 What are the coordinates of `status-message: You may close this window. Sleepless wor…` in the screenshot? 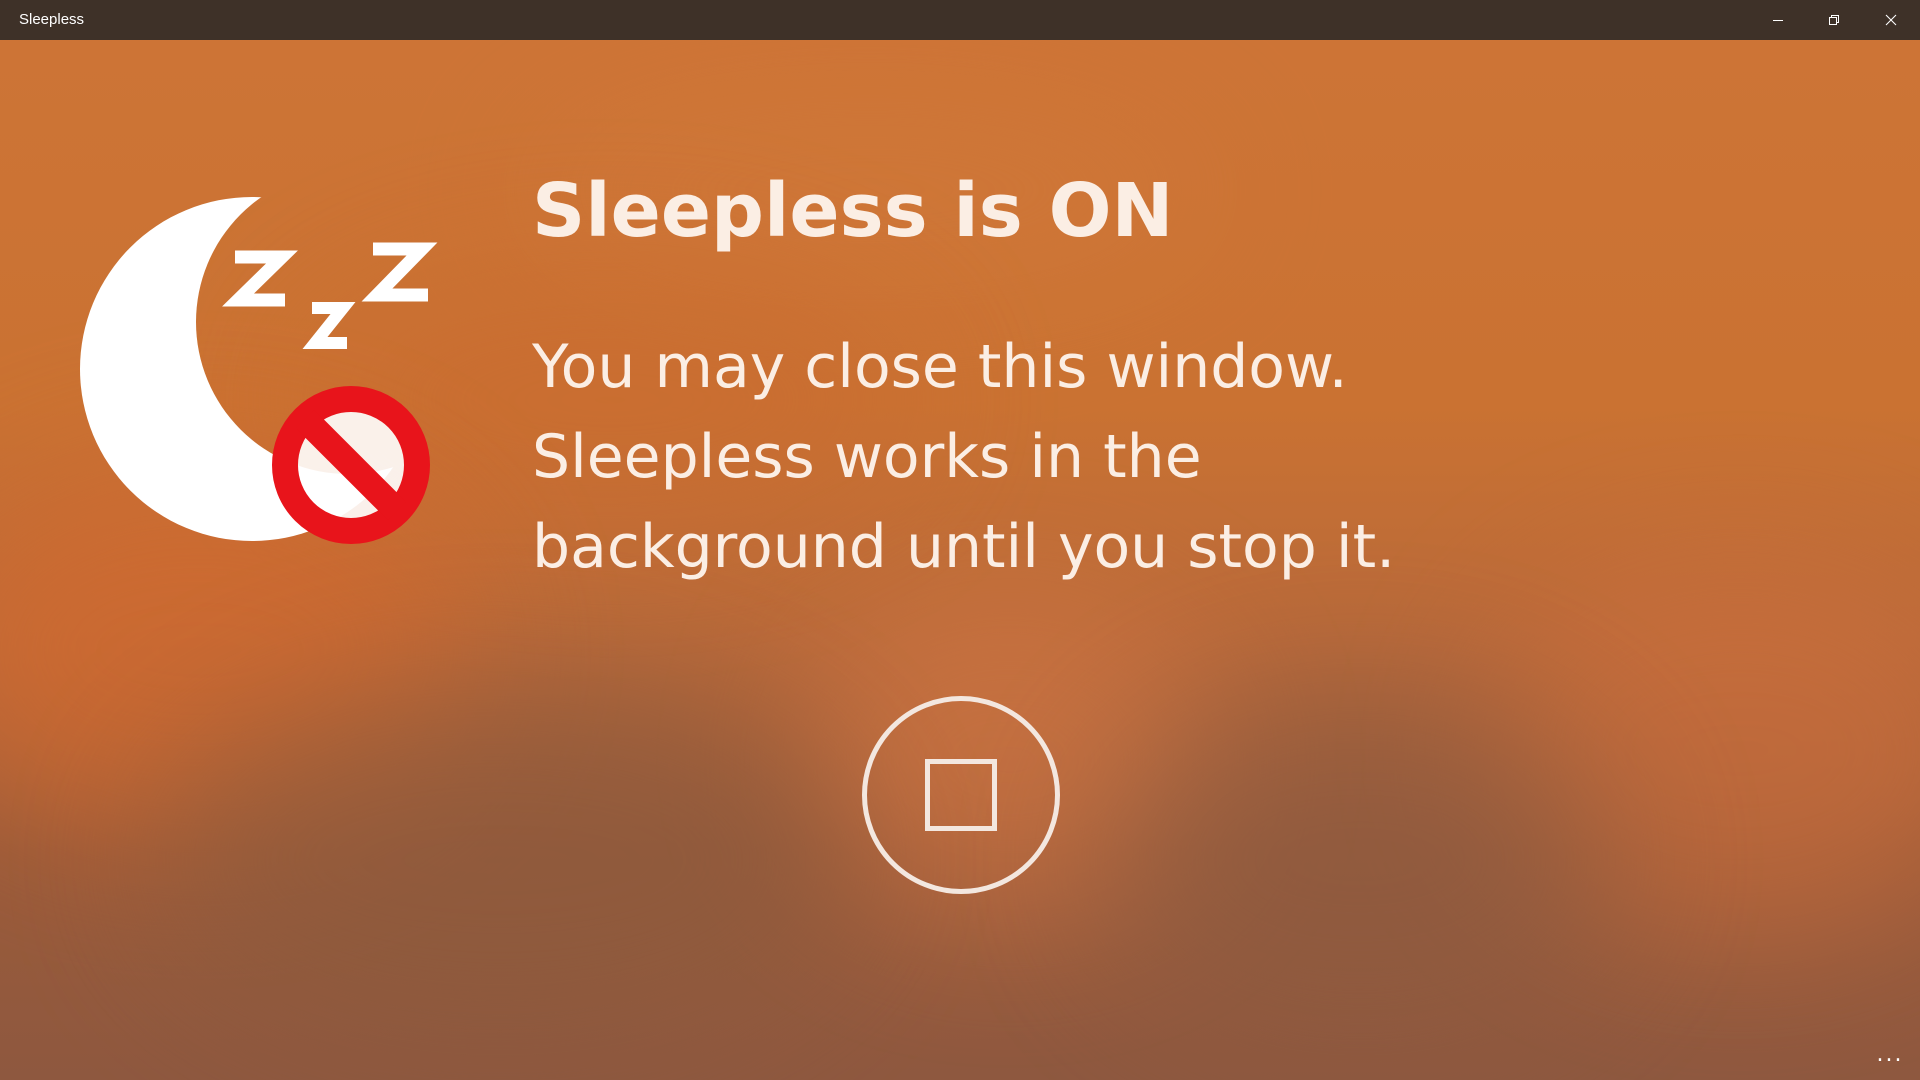 It's located at (1032, 457).